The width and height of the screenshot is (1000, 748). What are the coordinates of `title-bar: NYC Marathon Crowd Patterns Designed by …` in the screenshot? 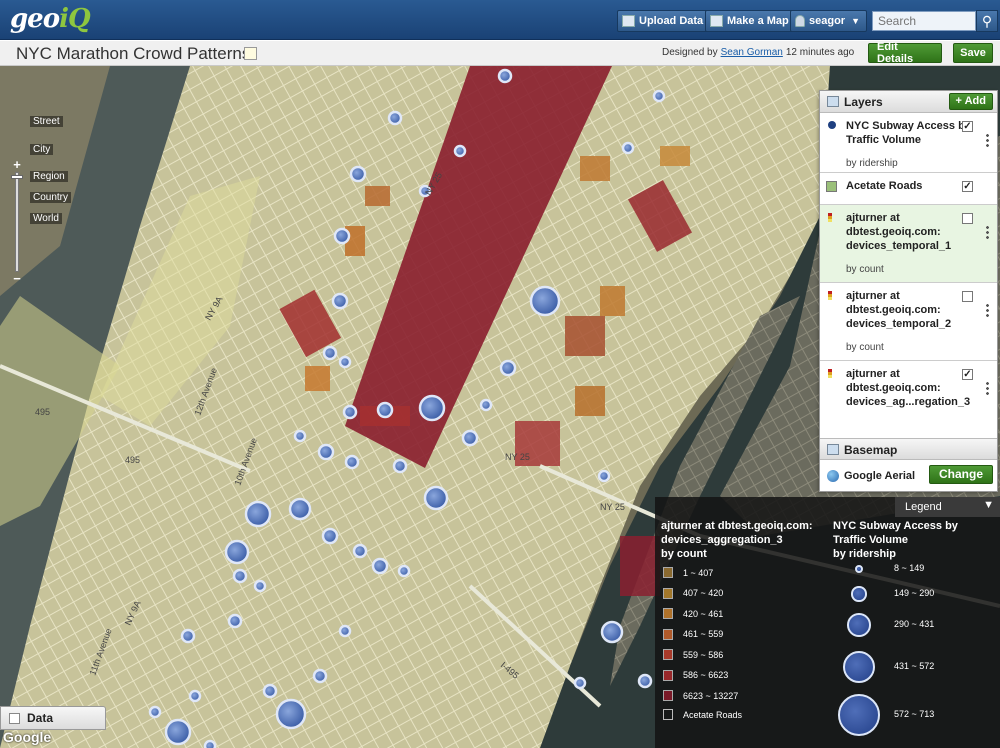 It's located at (500, 53).